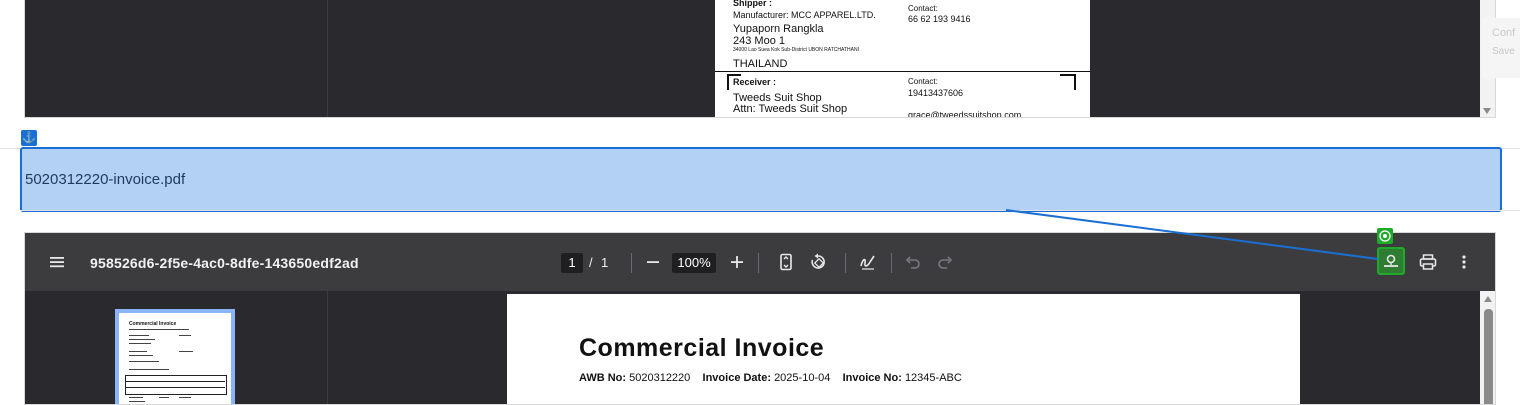 The height and width of the screenshot is (405, 1520). Describe the element at coordinates (1192, 234) in the screenshot. I see `connector-line` at that location.